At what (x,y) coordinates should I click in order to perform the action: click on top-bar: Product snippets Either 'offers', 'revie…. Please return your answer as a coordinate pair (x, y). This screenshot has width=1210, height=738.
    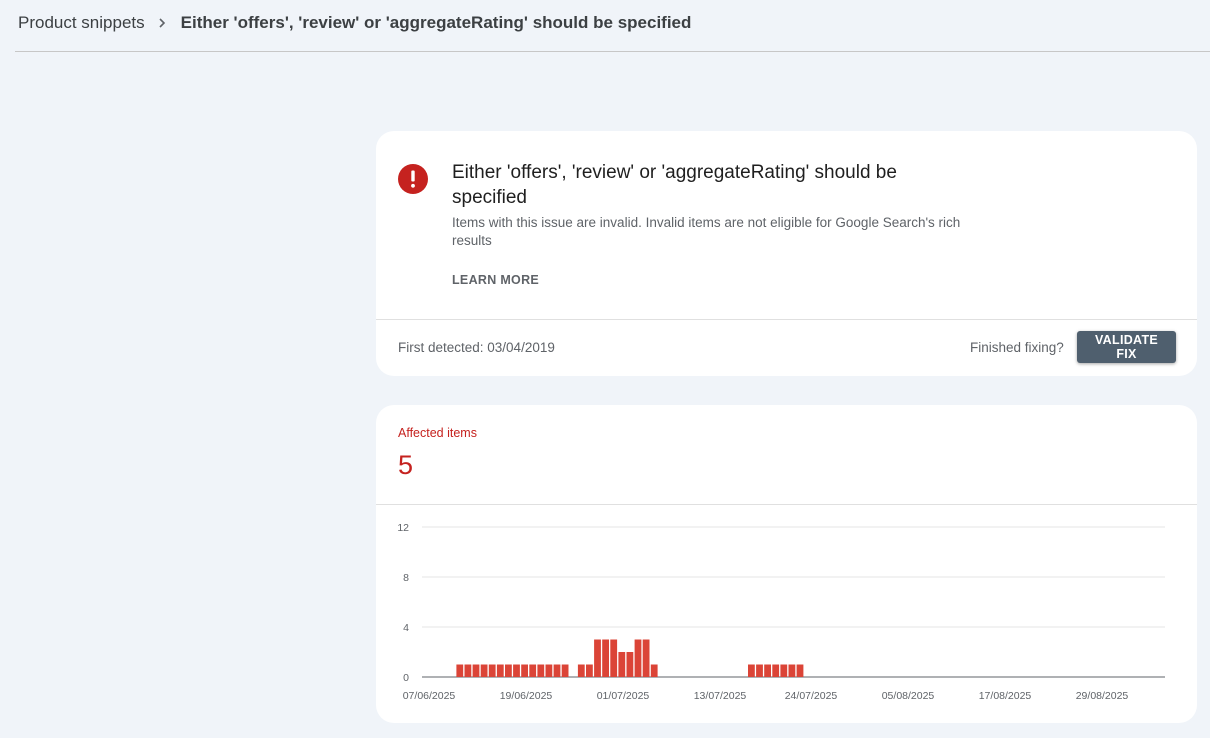
    Looking at the image, I should click on (605, 23).